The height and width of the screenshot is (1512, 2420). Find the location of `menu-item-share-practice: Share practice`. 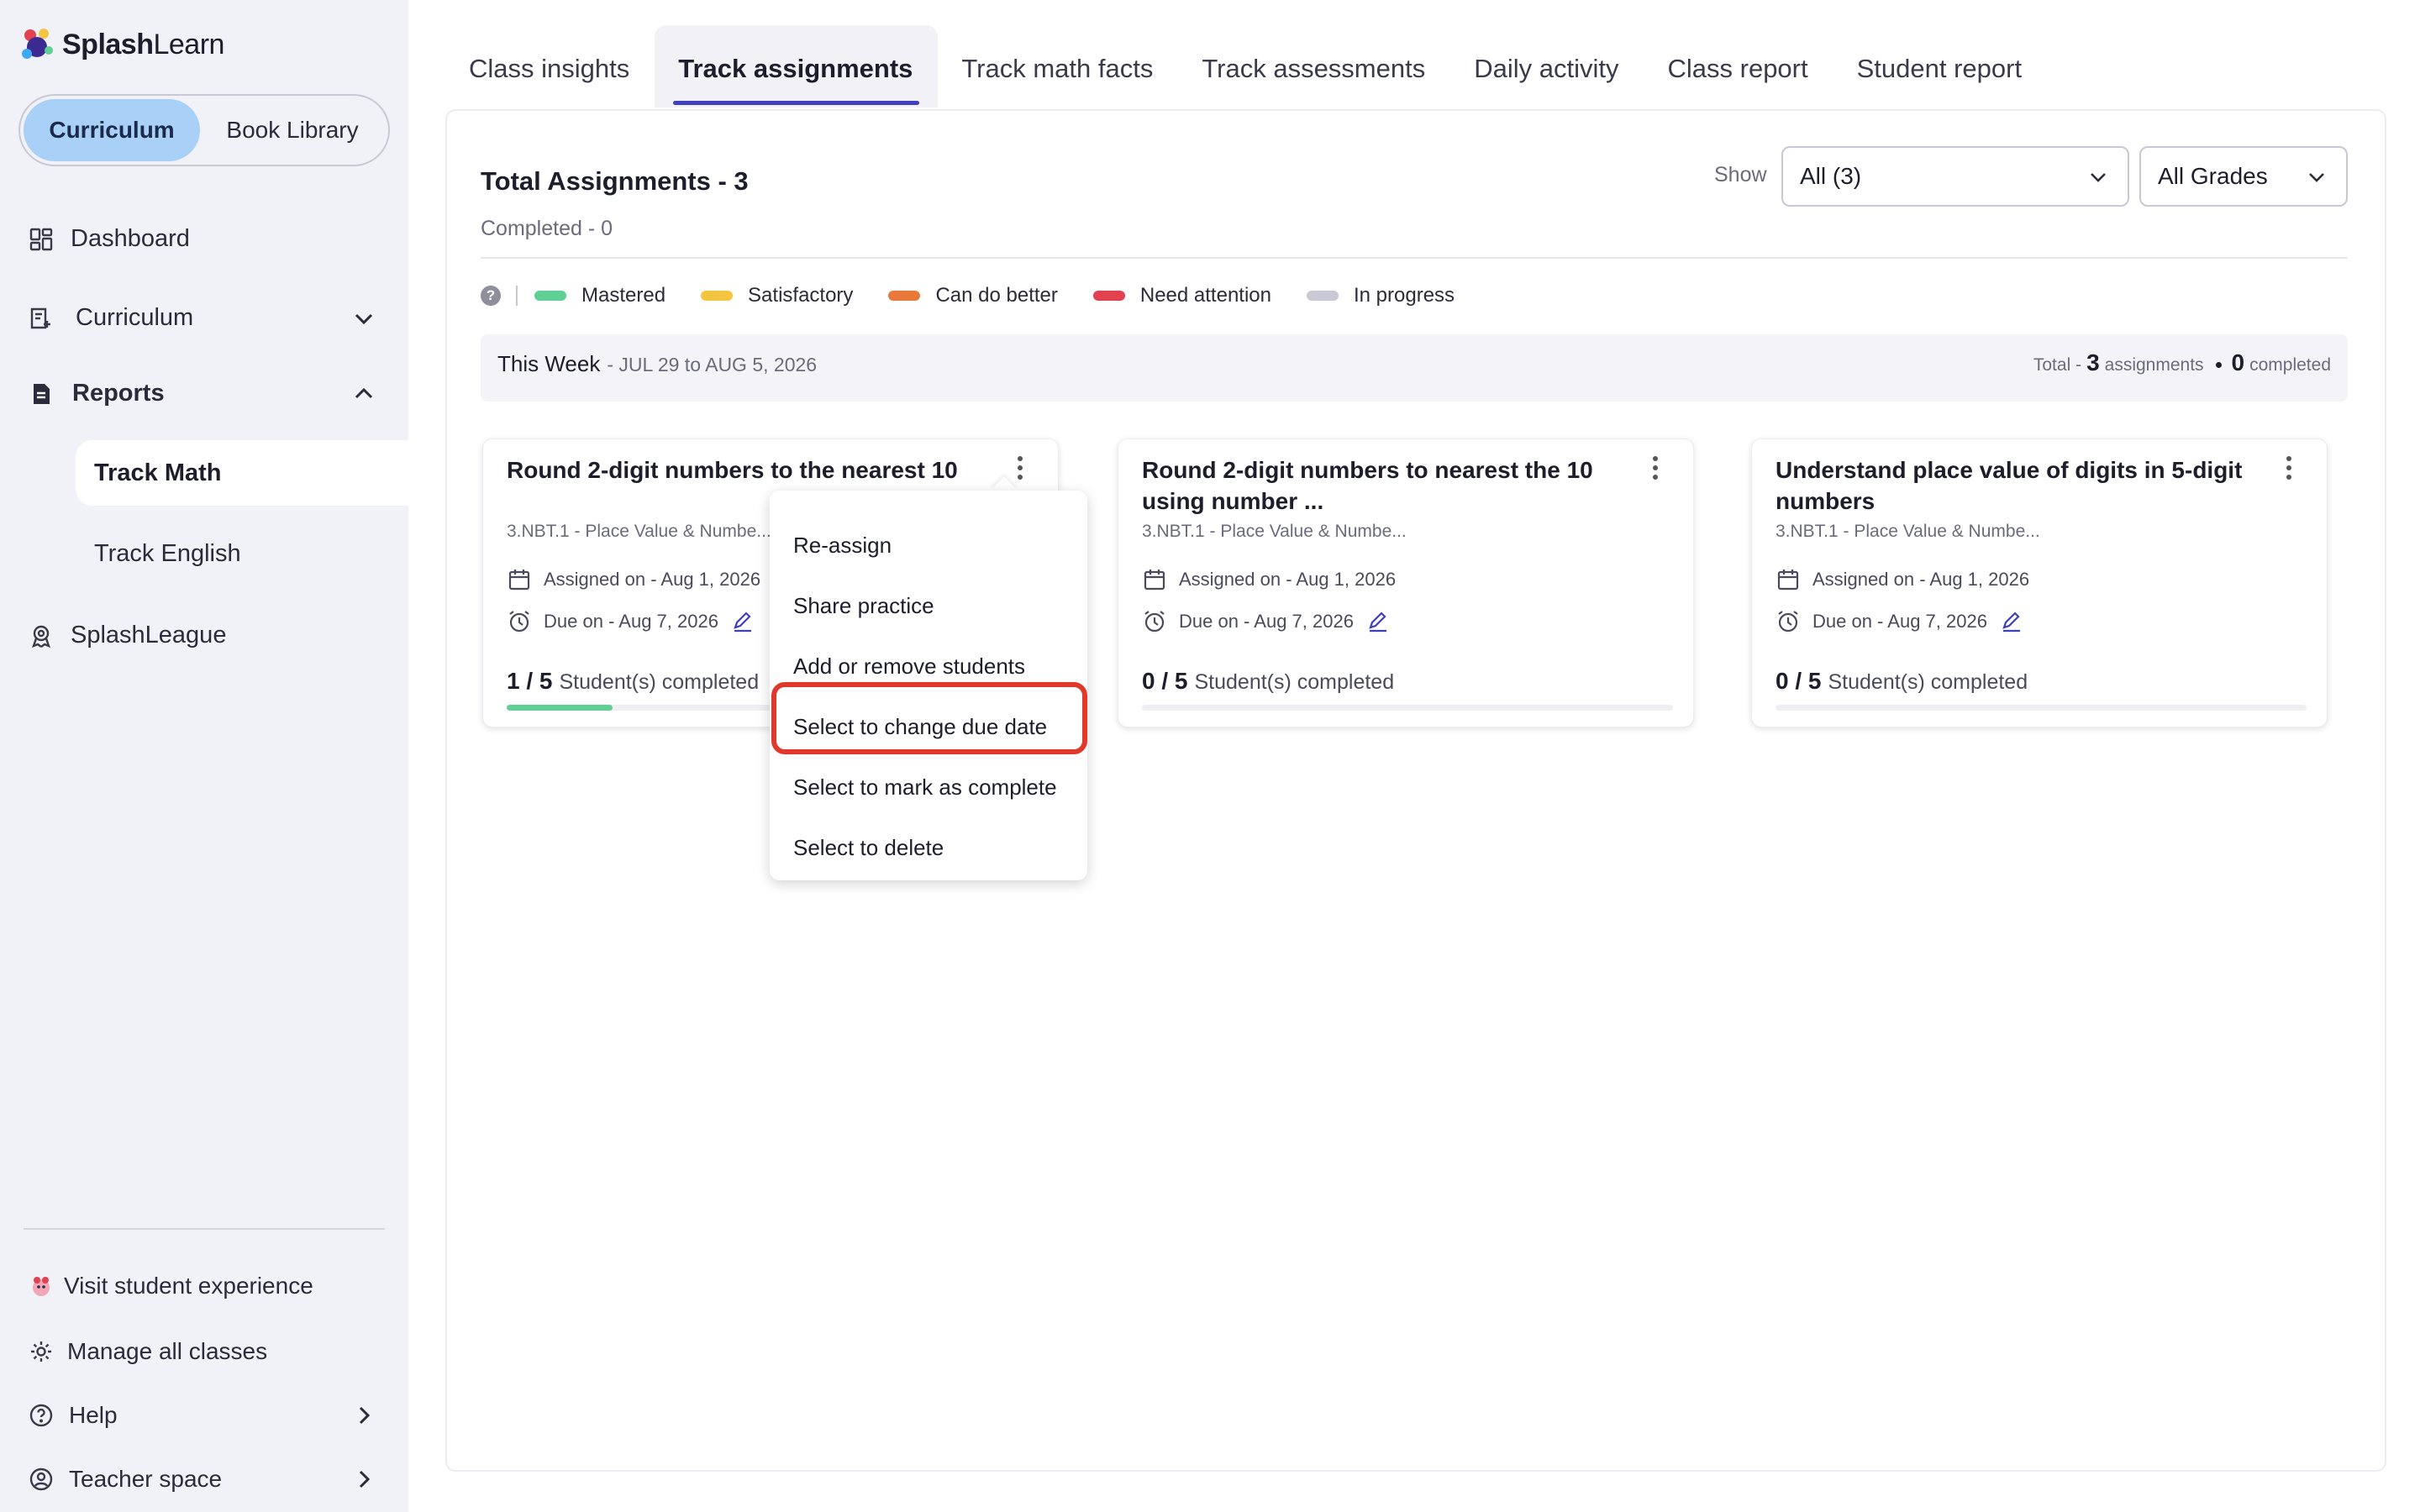

menu-item-share-practice: Share practice is located at coordinates (864, 606).